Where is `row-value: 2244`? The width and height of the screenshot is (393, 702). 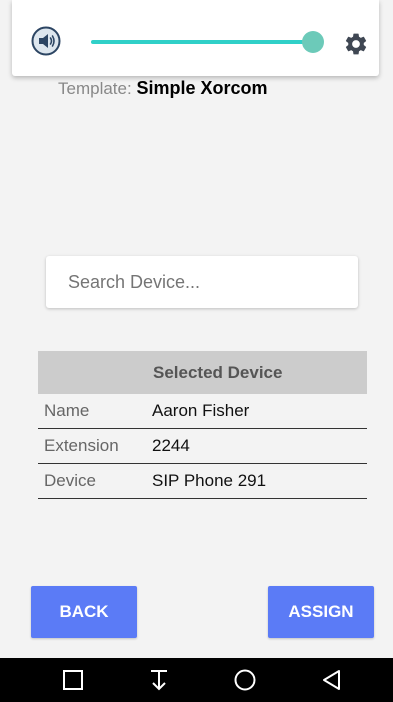 row-value: 2244 is located at coordinates (171, 445).